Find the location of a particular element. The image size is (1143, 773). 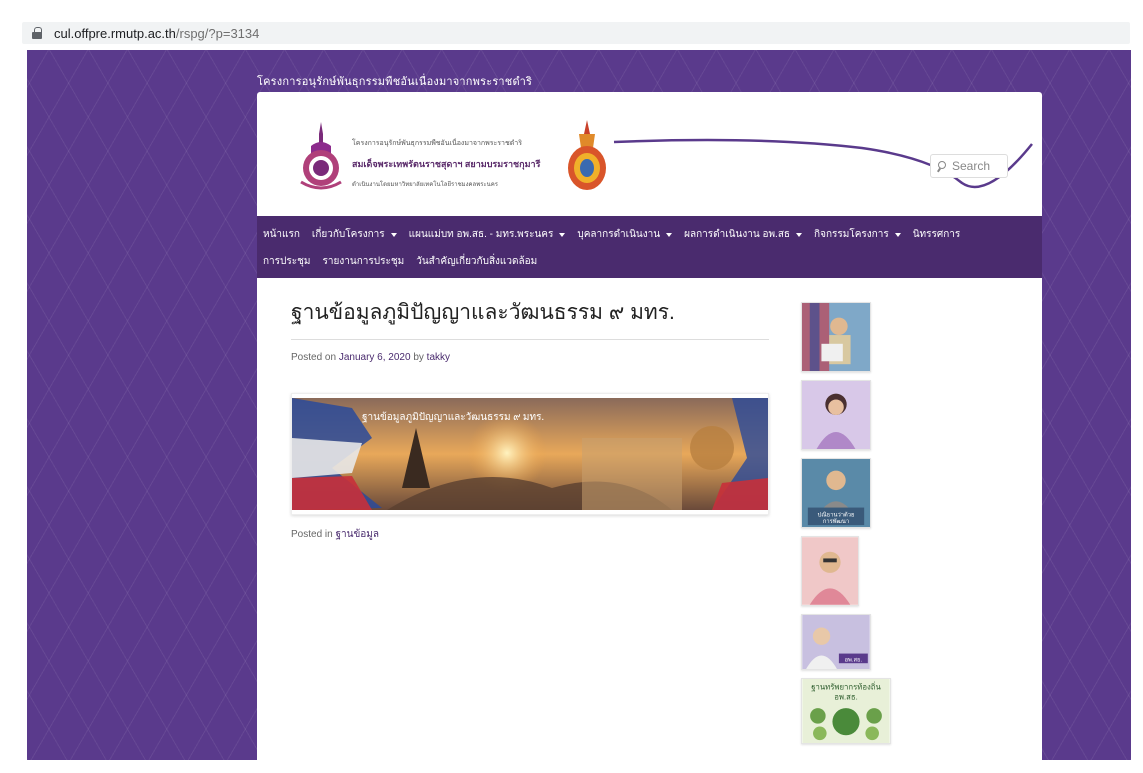

url-path: /rspg/?p=3134 is located at coordinates (217, 33).